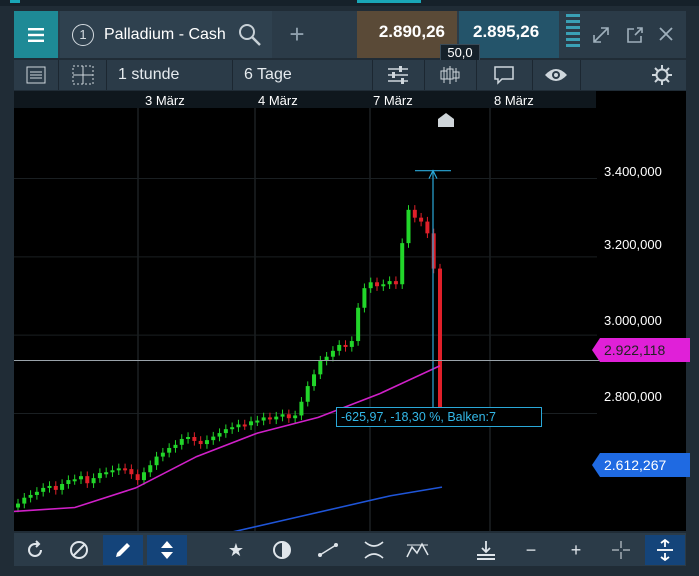 The image size is (699, 576). I want to click on popout-icon, so click(635, 35).